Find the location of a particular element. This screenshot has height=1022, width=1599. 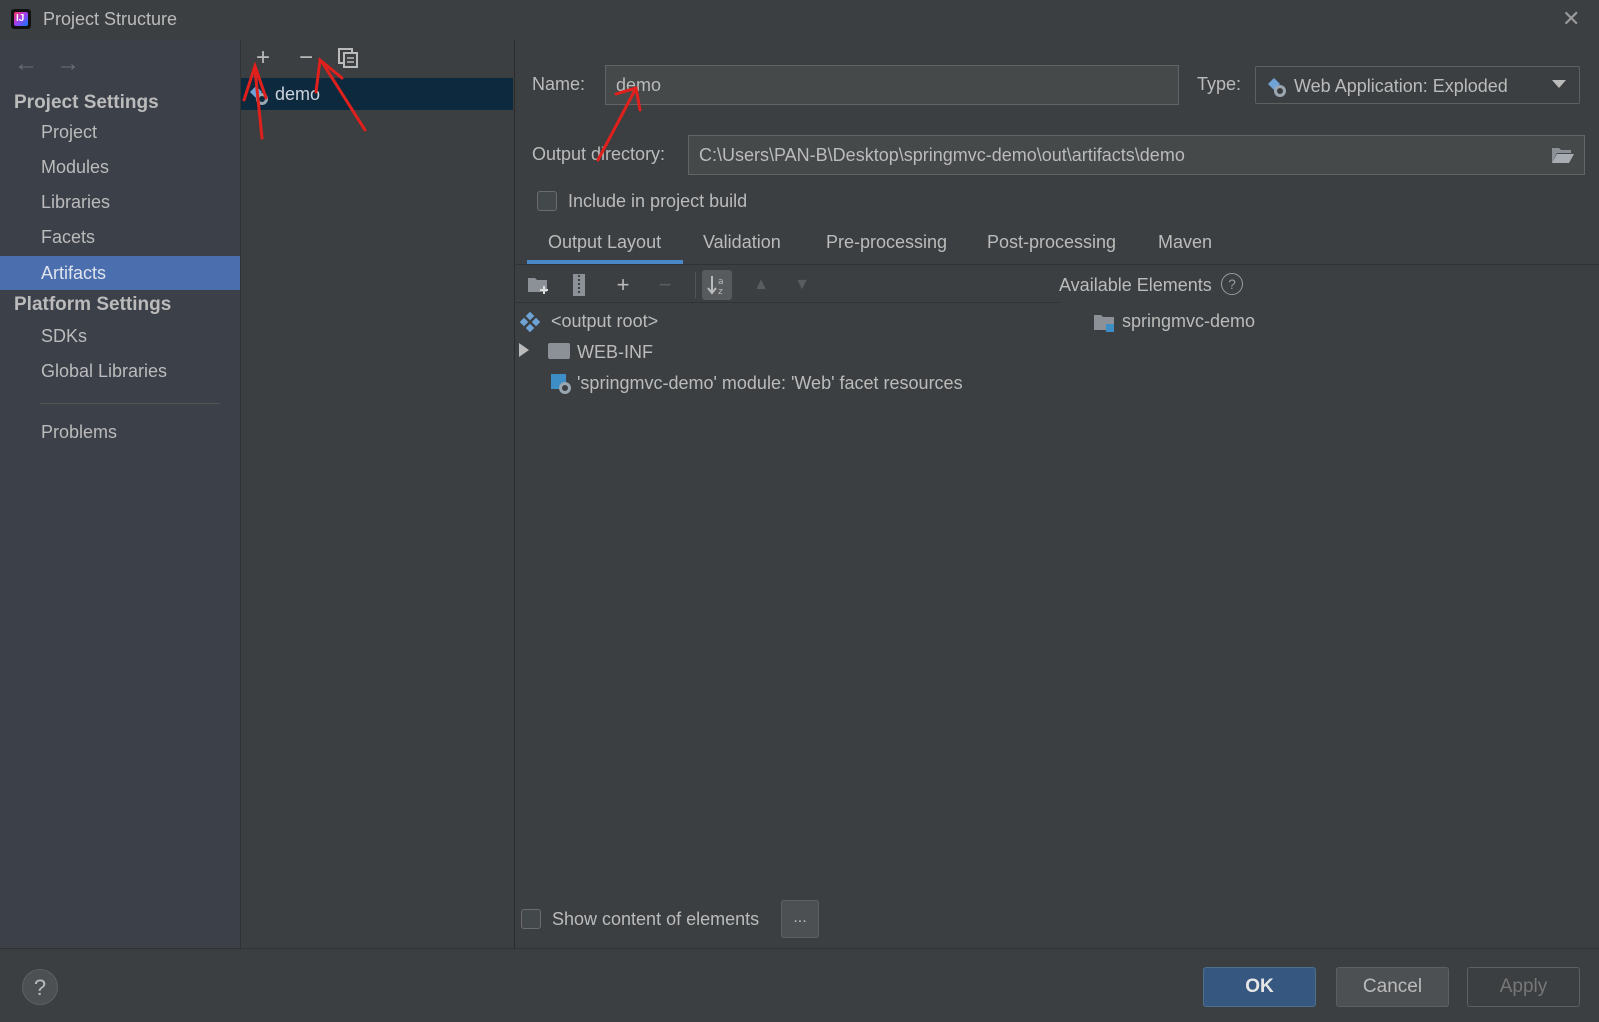

show-content-checkbox is located at coordinates (531, 919).